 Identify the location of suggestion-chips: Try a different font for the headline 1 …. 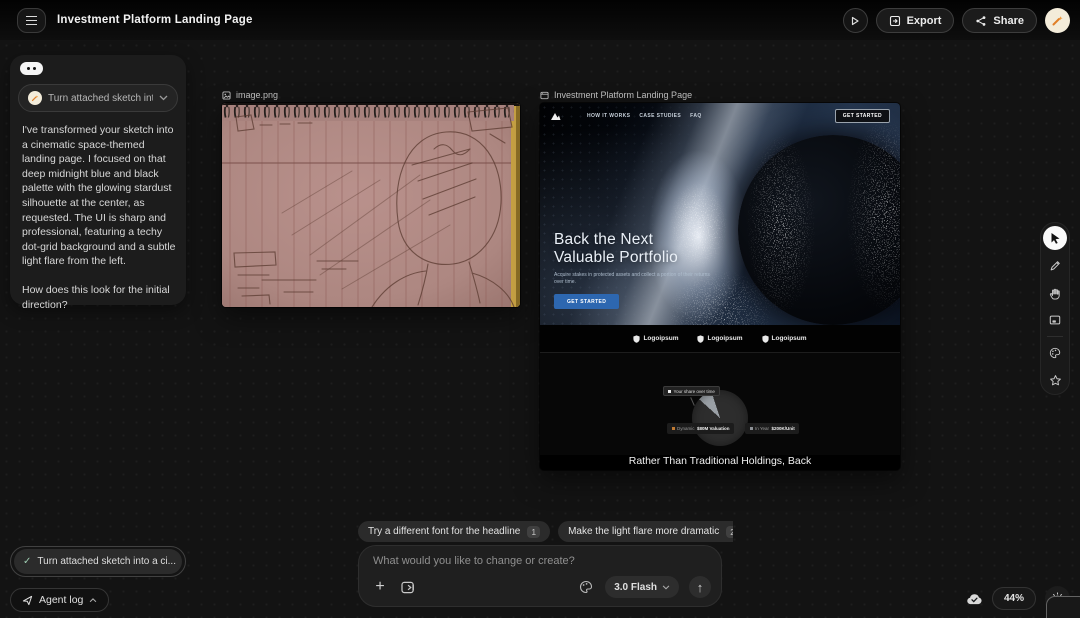
(545, 532).